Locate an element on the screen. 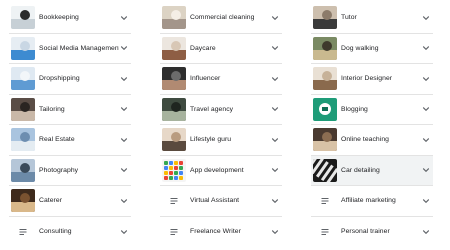 This screenshot has width=450, height=250. category-item-bookkeeping: Bookkeeping is located at coordinates (70, 18).